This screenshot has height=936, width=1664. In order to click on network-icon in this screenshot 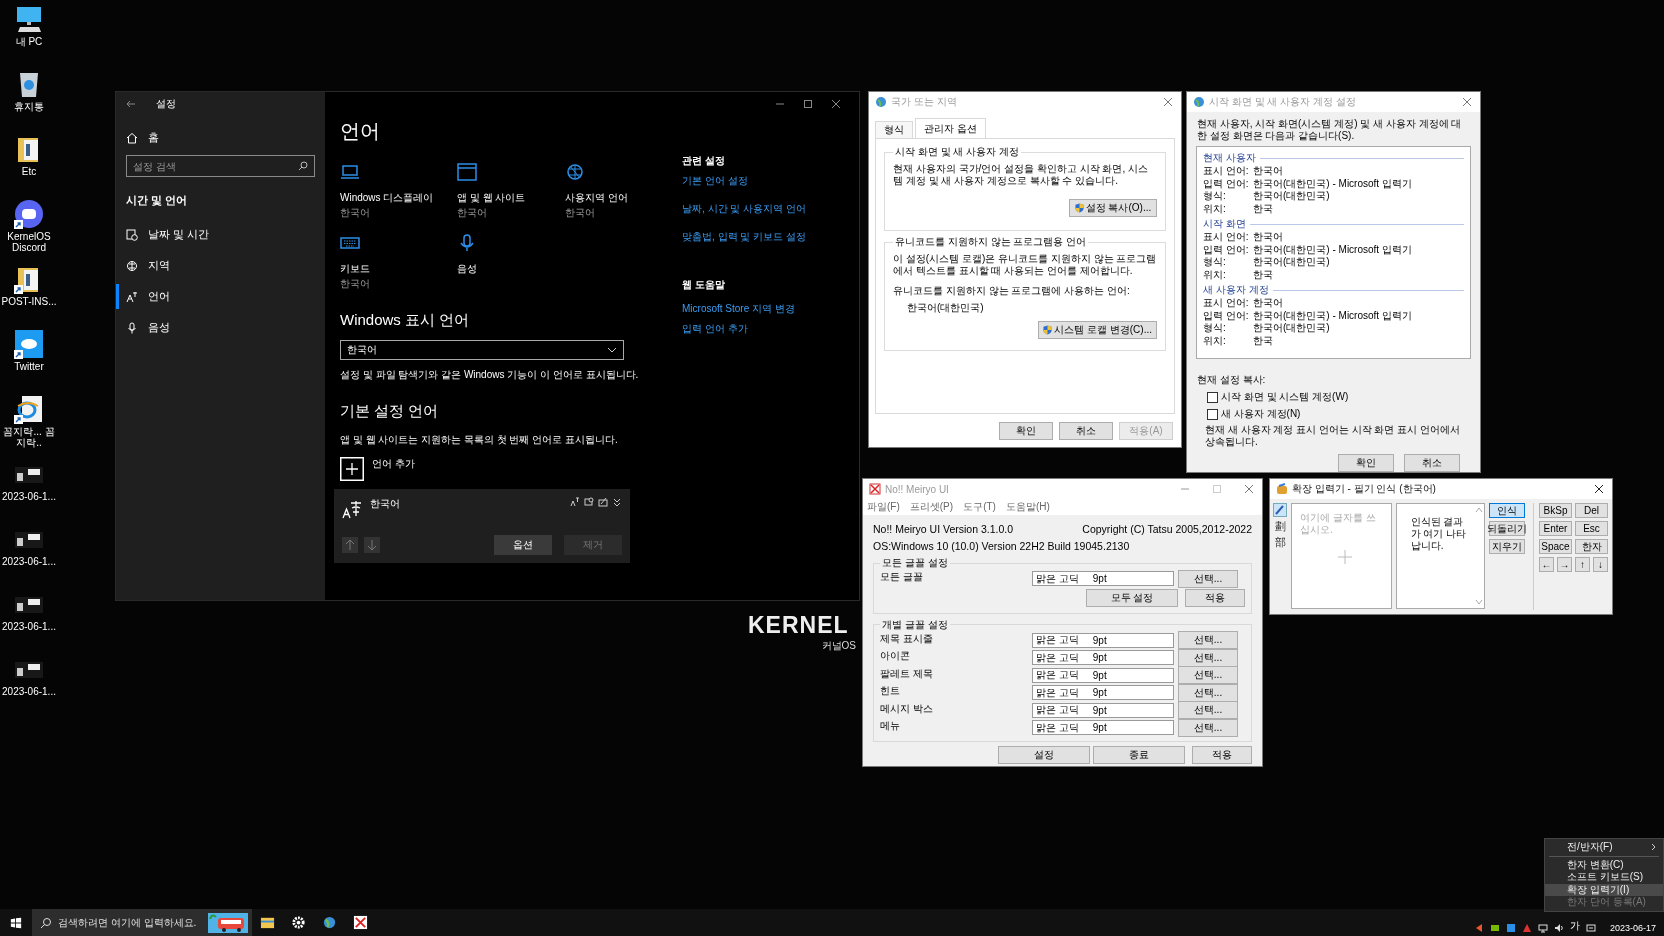, I will do `click(1542, 928)`.